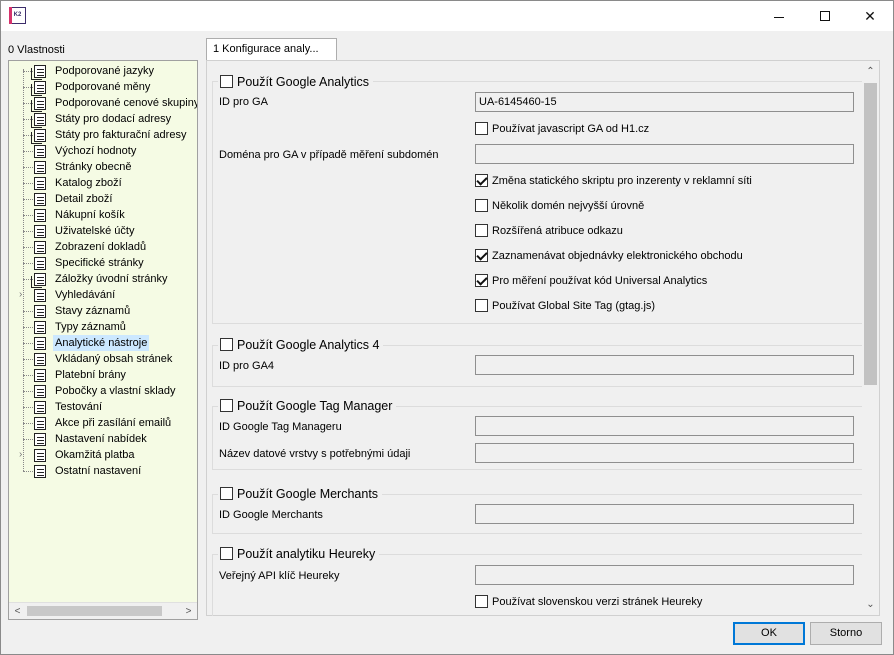  Describe the element at coordinates (846, 633) in the screenshot. I see `cancel-button: Storno` at that location.